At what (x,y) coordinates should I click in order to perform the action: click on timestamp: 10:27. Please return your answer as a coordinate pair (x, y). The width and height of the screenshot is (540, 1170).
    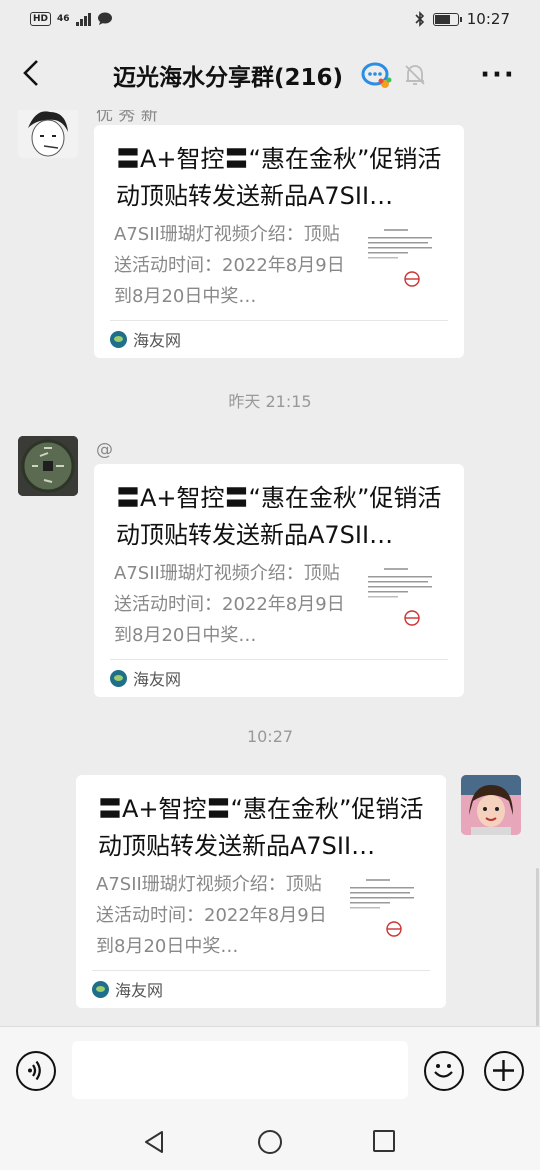
    Looking at the image, I should click on (270, 736).